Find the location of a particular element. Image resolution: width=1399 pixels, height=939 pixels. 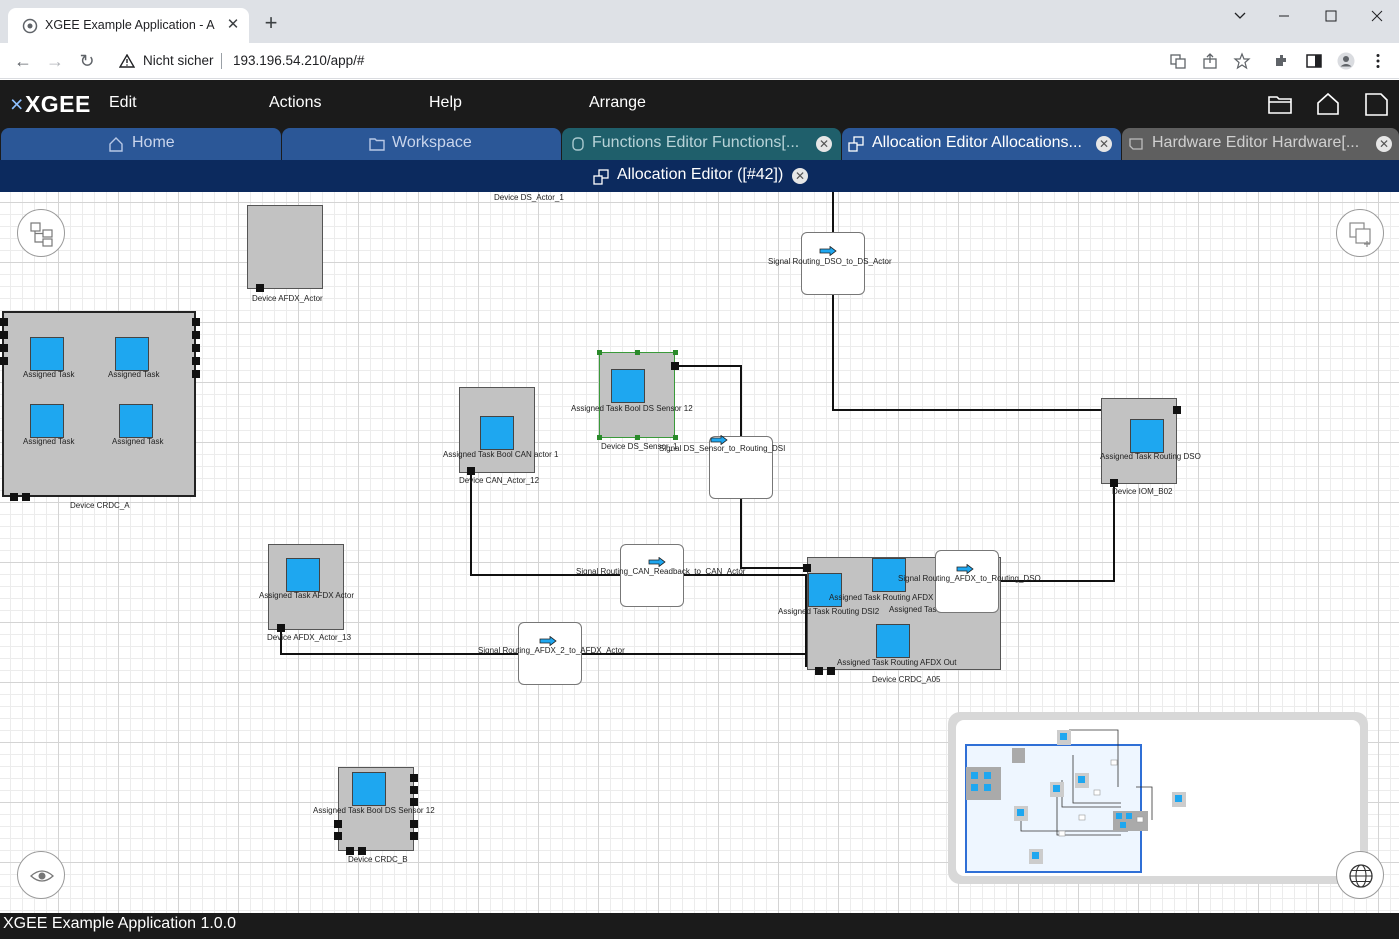

omnibox: Nicht sicher 193.196.54.210/app/# is located at coordinates (653, 61).